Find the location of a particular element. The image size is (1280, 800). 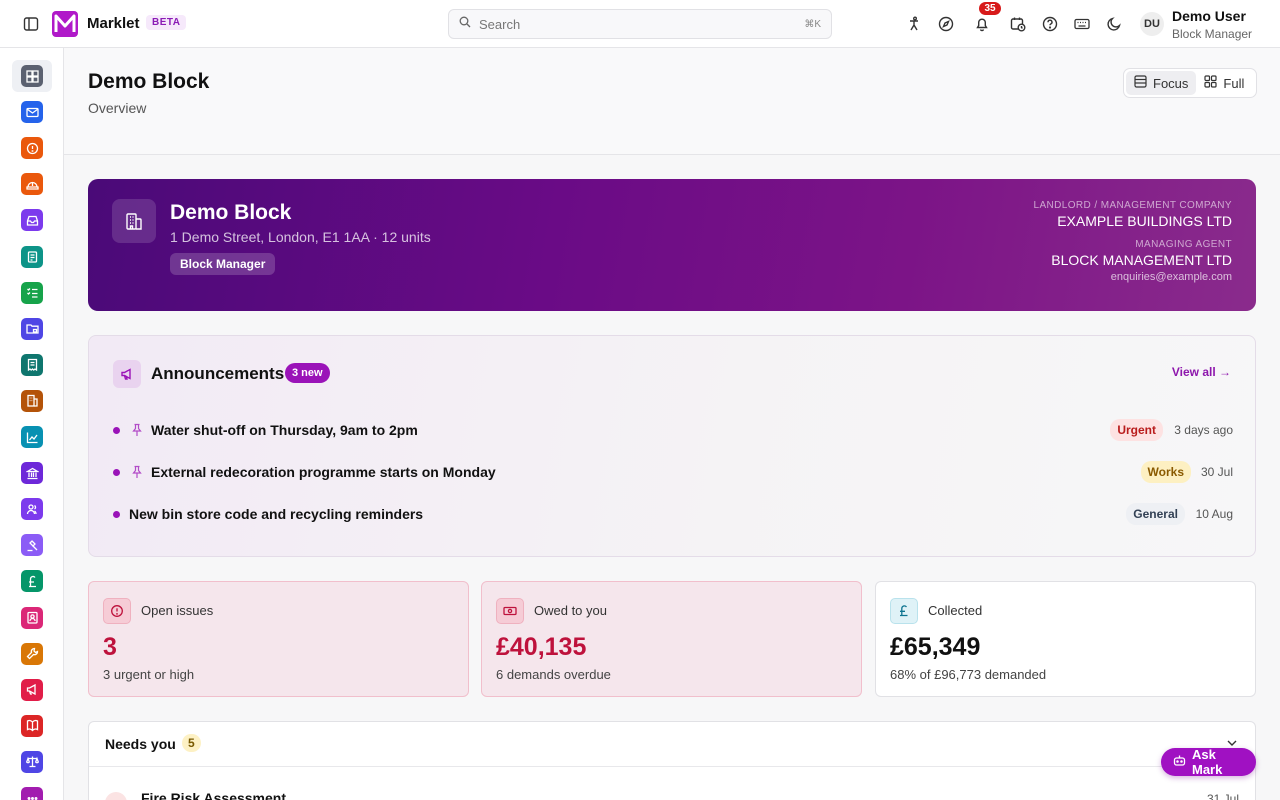

view-toggle: Focus Full is located at coordinates (1190, 83).